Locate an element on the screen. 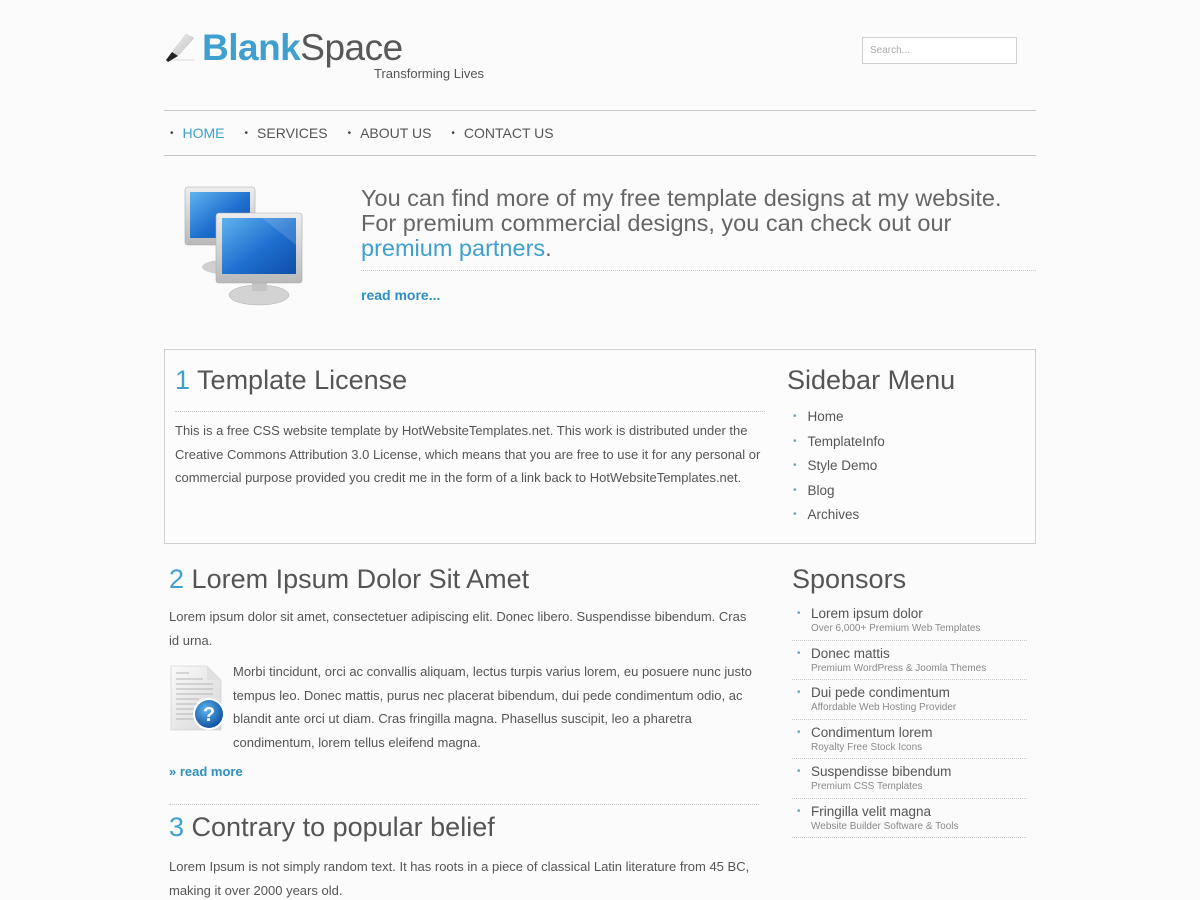 Image resolution: width=1200 pixels, height=900 pixels. sponsor-description: Over 6,000+ Premium Web Templates is located at coordinates (896, 628).